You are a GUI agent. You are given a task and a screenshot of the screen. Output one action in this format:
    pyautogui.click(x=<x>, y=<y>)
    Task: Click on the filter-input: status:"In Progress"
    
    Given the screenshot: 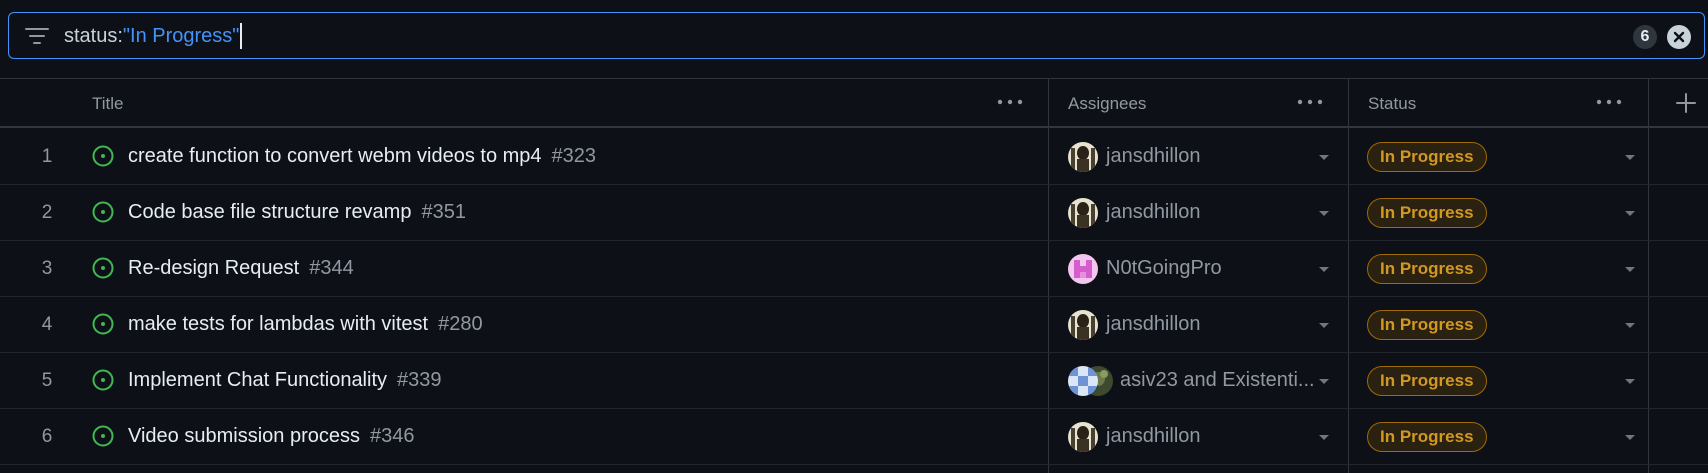 What is the action you would take?
    pyautogui.click(x=153, y=36)
    